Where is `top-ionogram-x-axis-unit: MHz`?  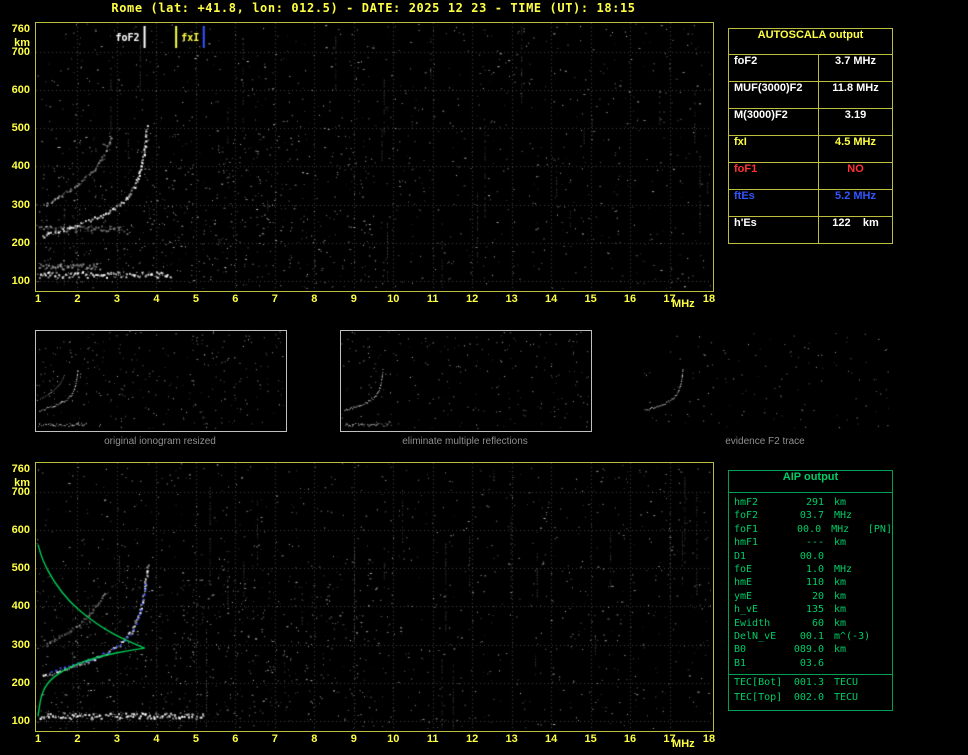 top-ionogram-x-axis-unit: MHz is located at coordinates (683, 304).